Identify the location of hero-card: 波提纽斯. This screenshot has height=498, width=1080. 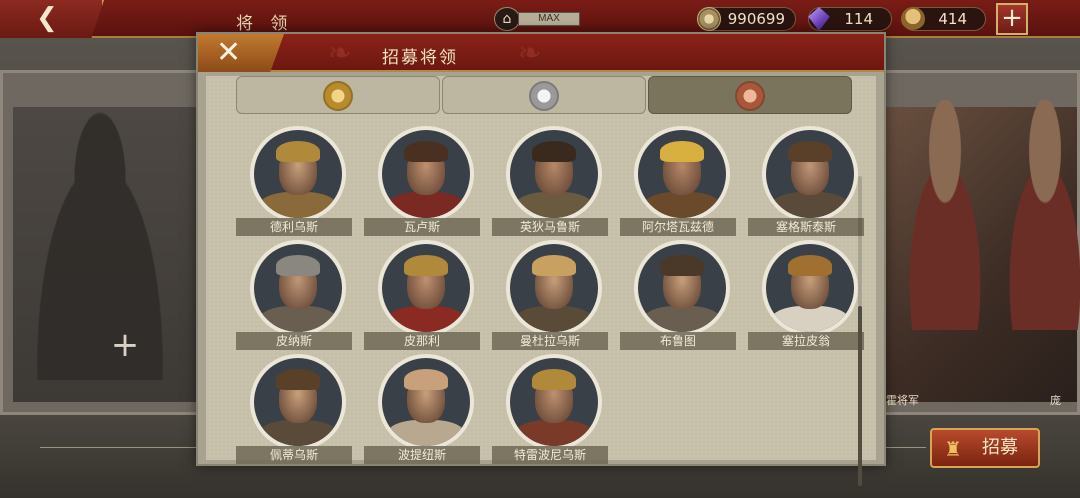
(422, 409).